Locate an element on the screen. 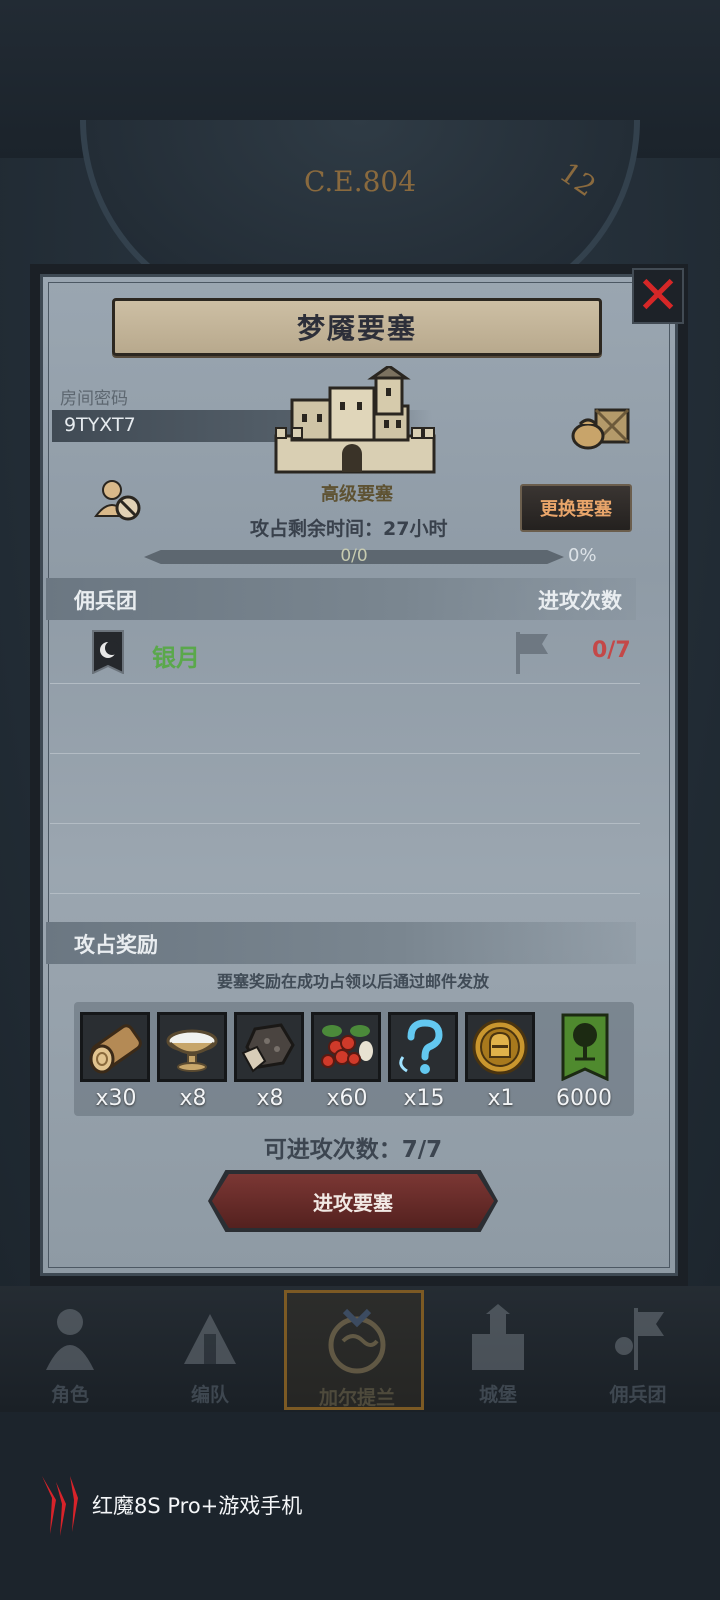  flag-icon is located at coordinates (532, 653).